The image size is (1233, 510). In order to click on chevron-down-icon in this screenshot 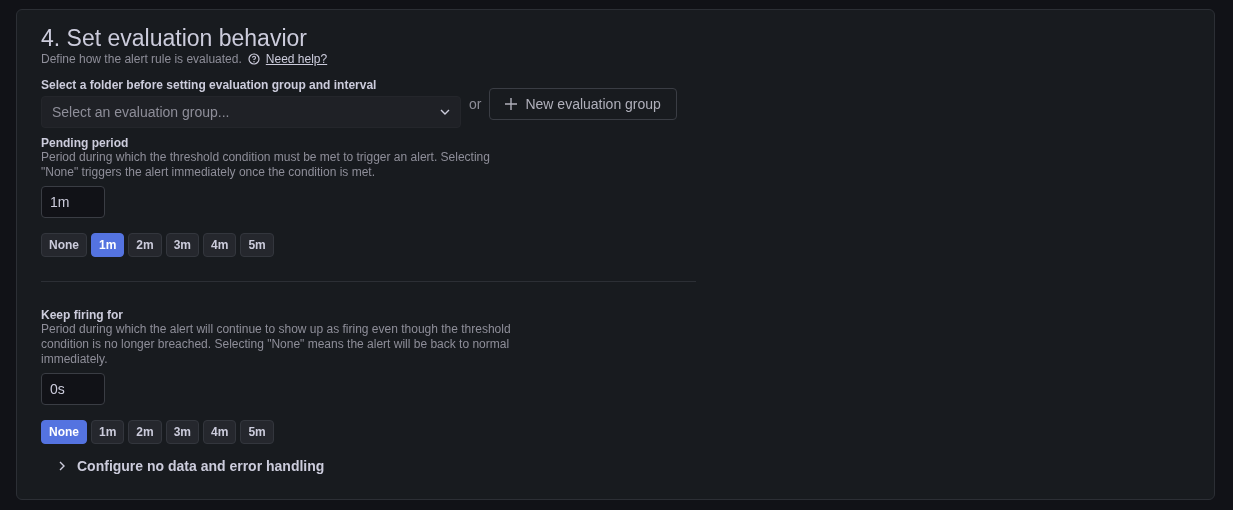, I will do `click(445, 112)`.